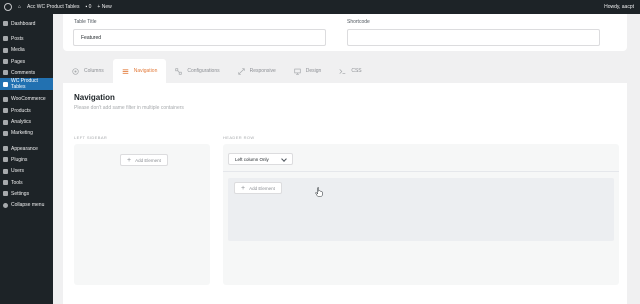 The width and height of the screenshot is (640, 304). What do you see at coordinates (342, 71) in the screenshot?
I see `css-icon` at bounding box center [342, 71].